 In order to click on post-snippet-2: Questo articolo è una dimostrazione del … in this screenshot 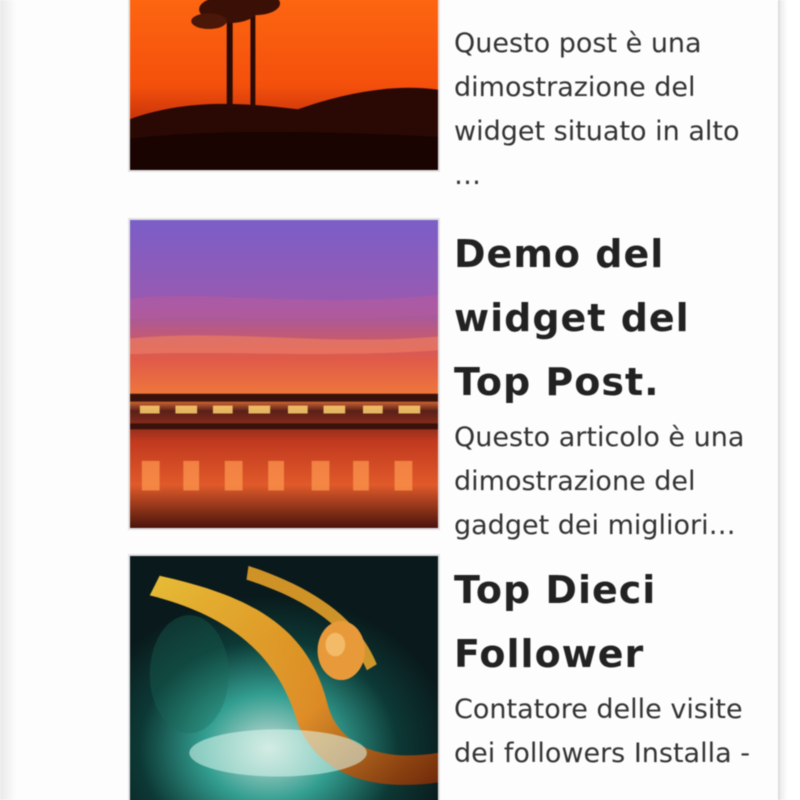, I will do `click(599, 481)`.